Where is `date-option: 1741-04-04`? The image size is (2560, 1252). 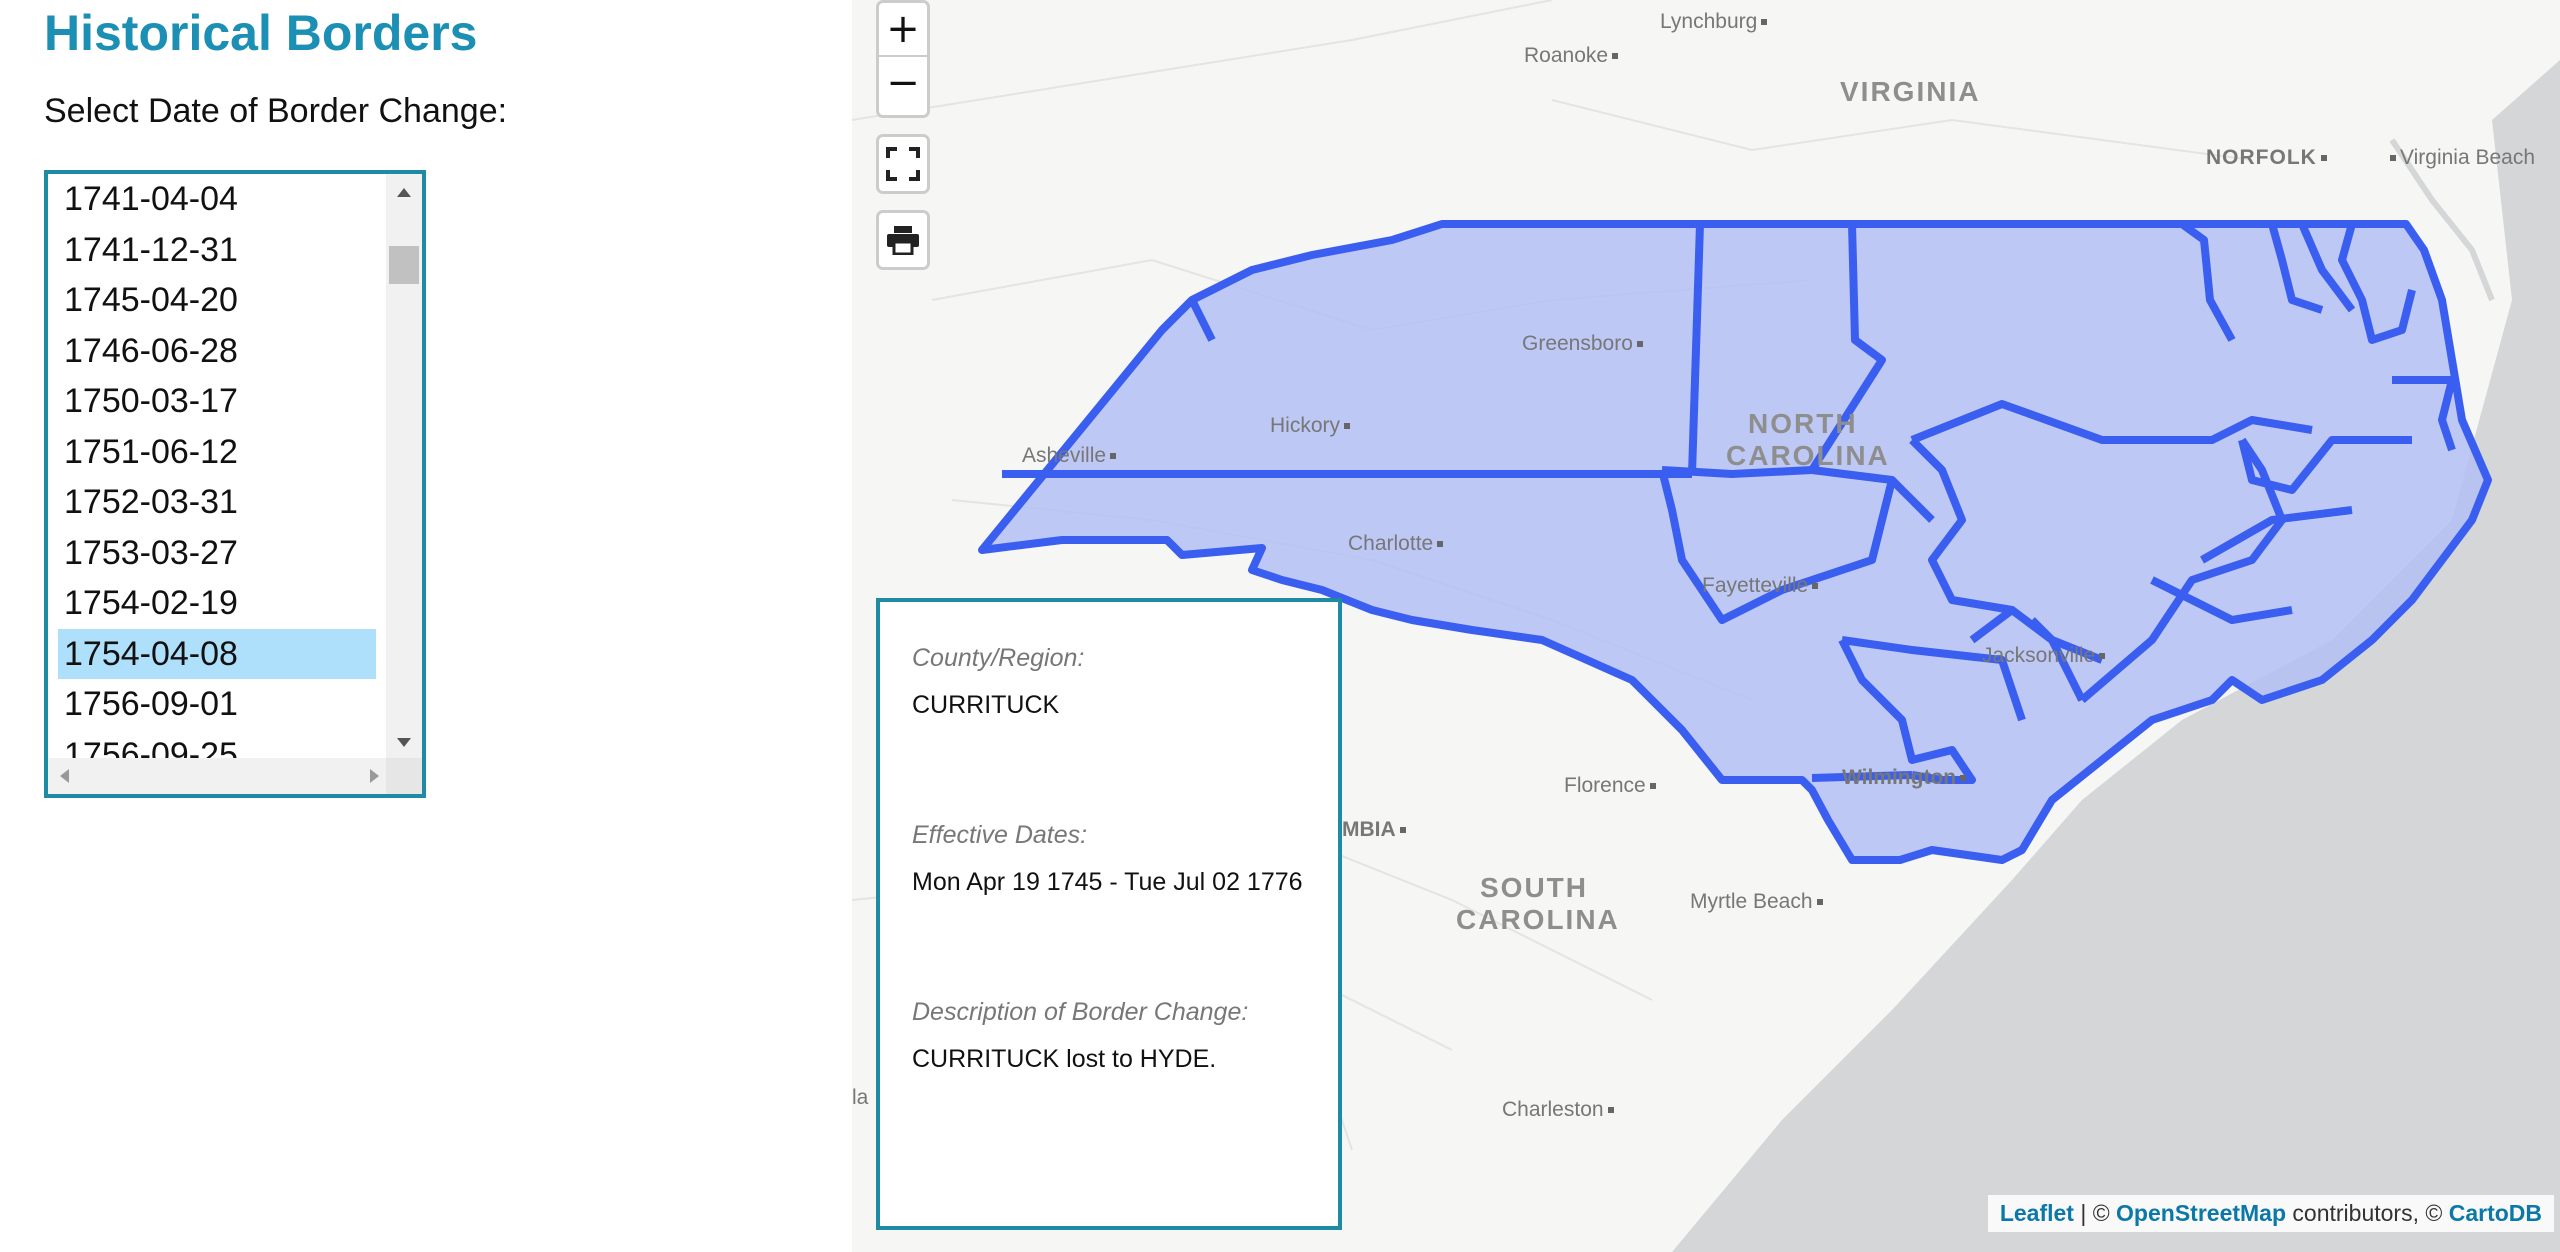
date-option: 1741-04-04 is located at coordinates (217, 199).